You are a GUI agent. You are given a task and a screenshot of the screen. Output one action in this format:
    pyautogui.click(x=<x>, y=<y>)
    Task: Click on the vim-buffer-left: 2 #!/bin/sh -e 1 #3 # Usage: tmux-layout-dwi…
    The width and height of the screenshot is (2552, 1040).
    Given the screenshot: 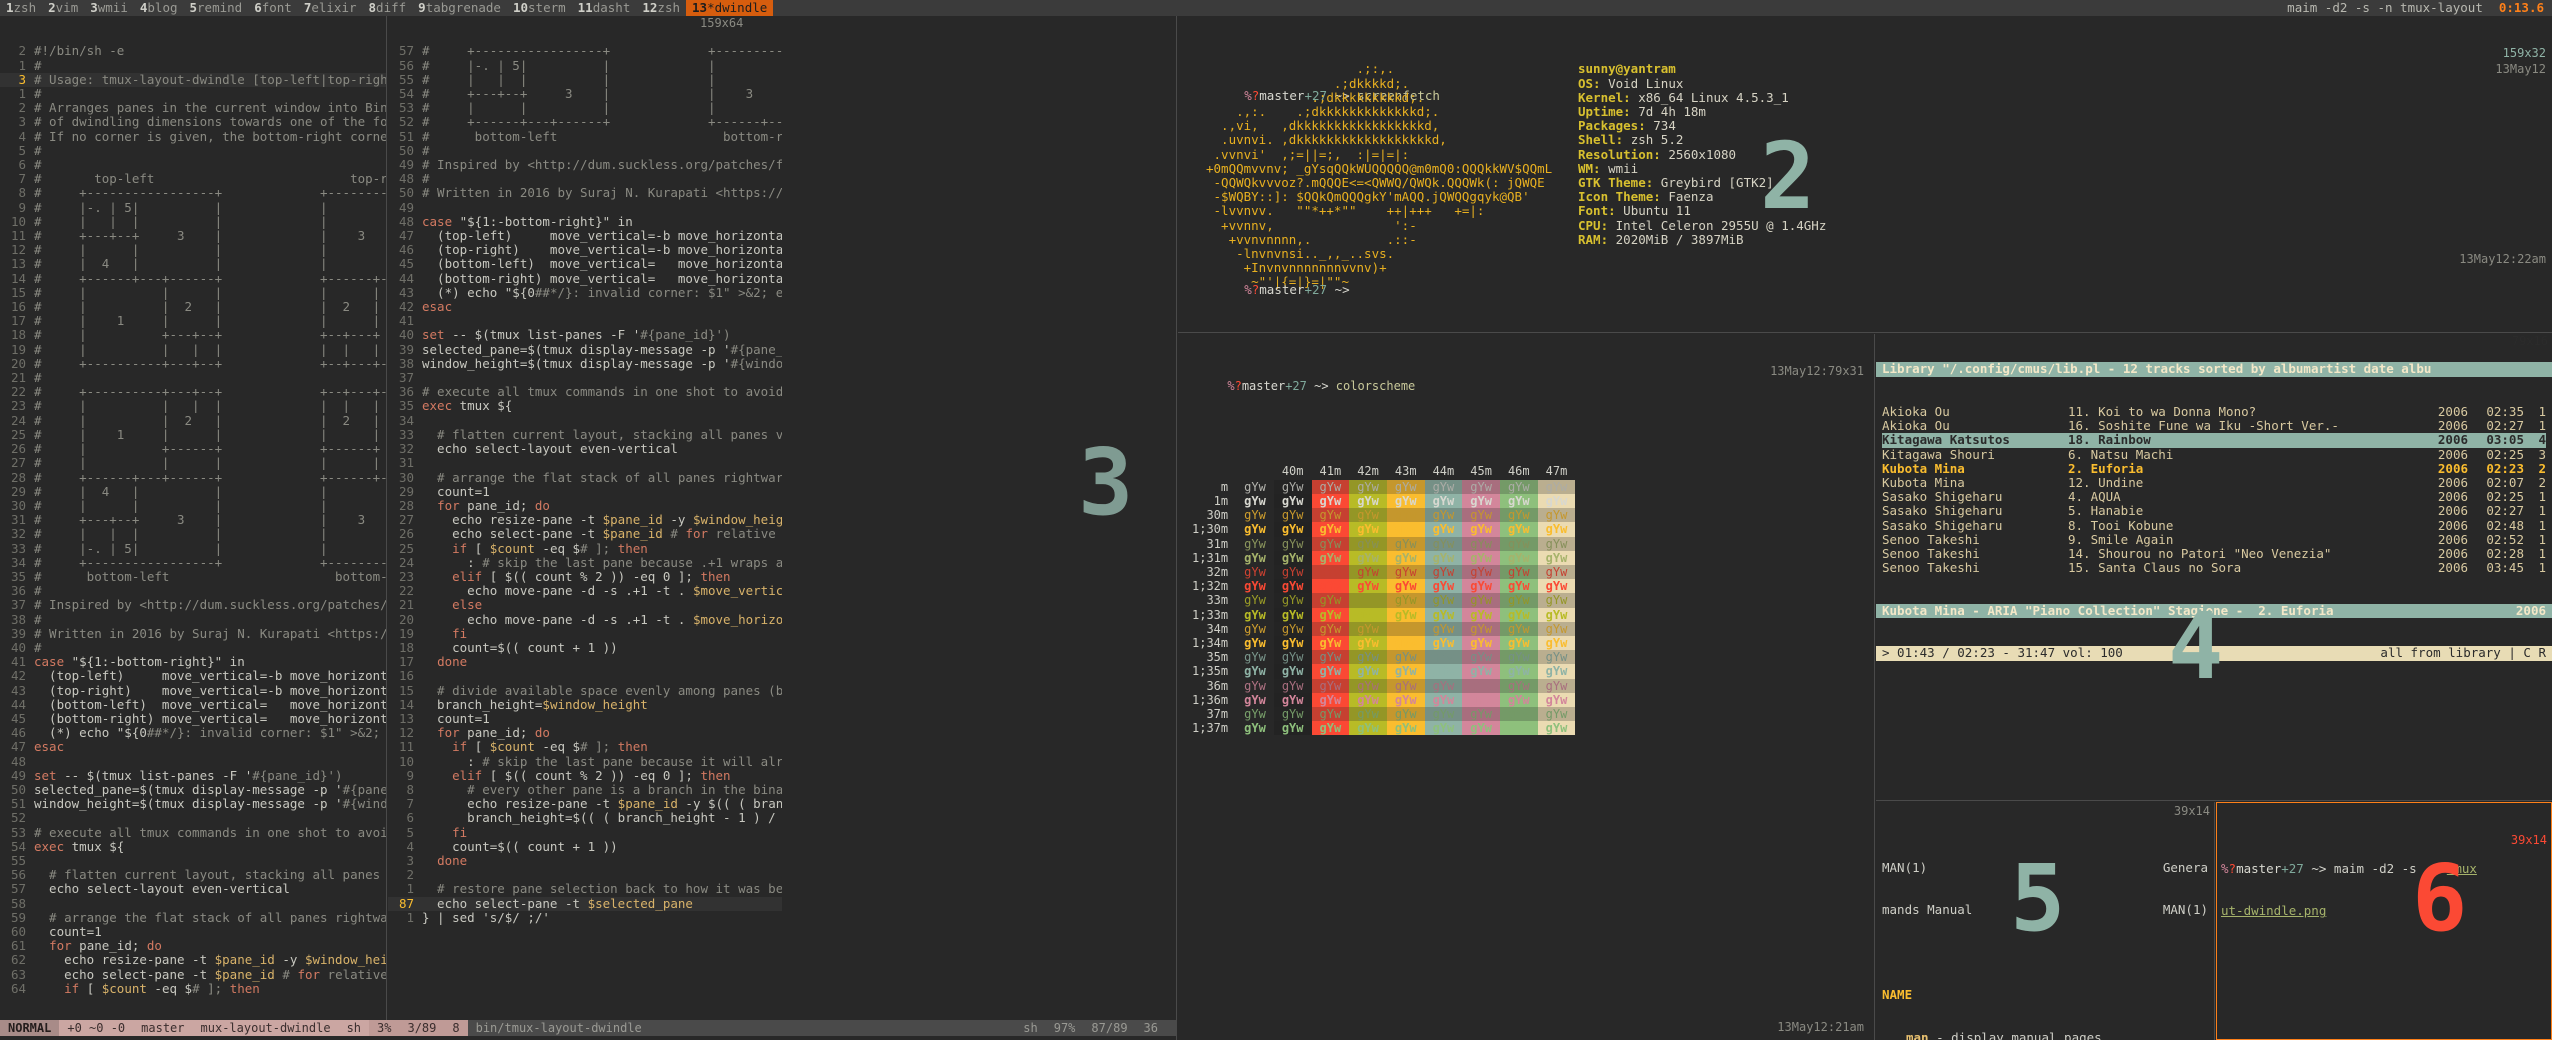 What is the action you would take?
    pyautogui.click(x=193, y=520)
    